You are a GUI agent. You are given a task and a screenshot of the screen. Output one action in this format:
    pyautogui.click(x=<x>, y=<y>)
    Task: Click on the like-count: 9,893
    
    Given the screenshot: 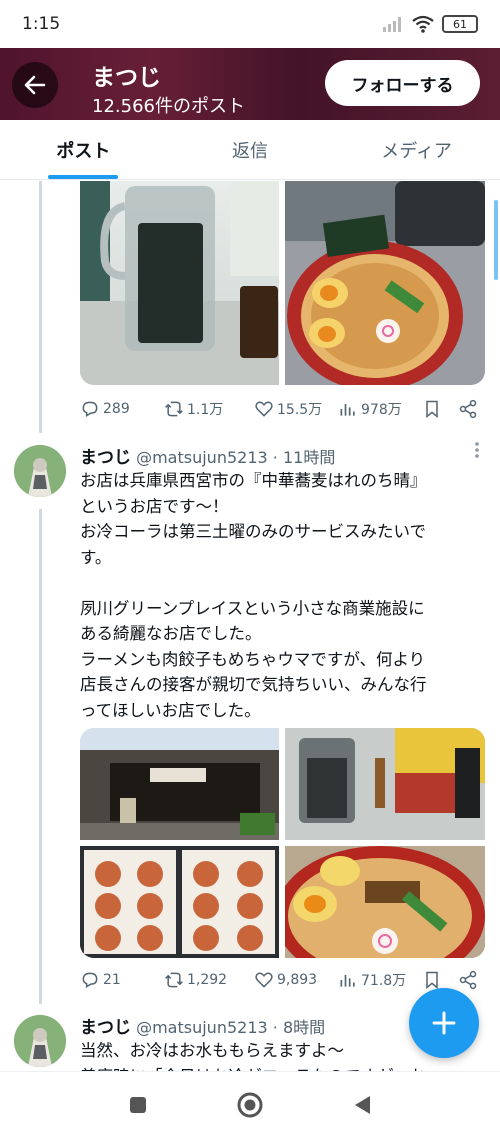 What is the action you would take?
    pyautogui.click(x=297, y=980)
    